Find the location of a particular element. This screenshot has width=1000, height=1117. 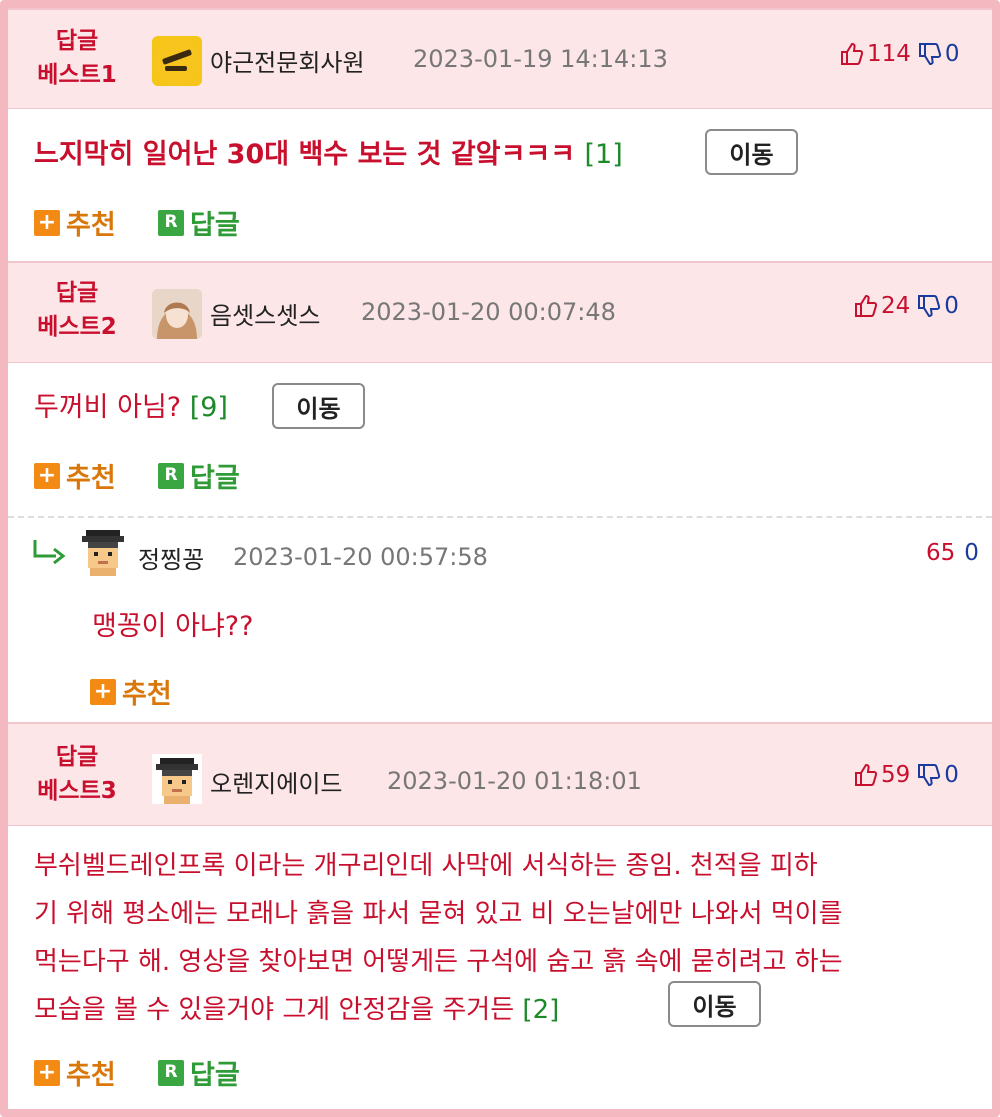

comment-body-line: 부쉬벨드레인프록 이라는 개구리인데 사막에 서식하는 종임. 천적을 피하 is located at coordinates (426, 866).